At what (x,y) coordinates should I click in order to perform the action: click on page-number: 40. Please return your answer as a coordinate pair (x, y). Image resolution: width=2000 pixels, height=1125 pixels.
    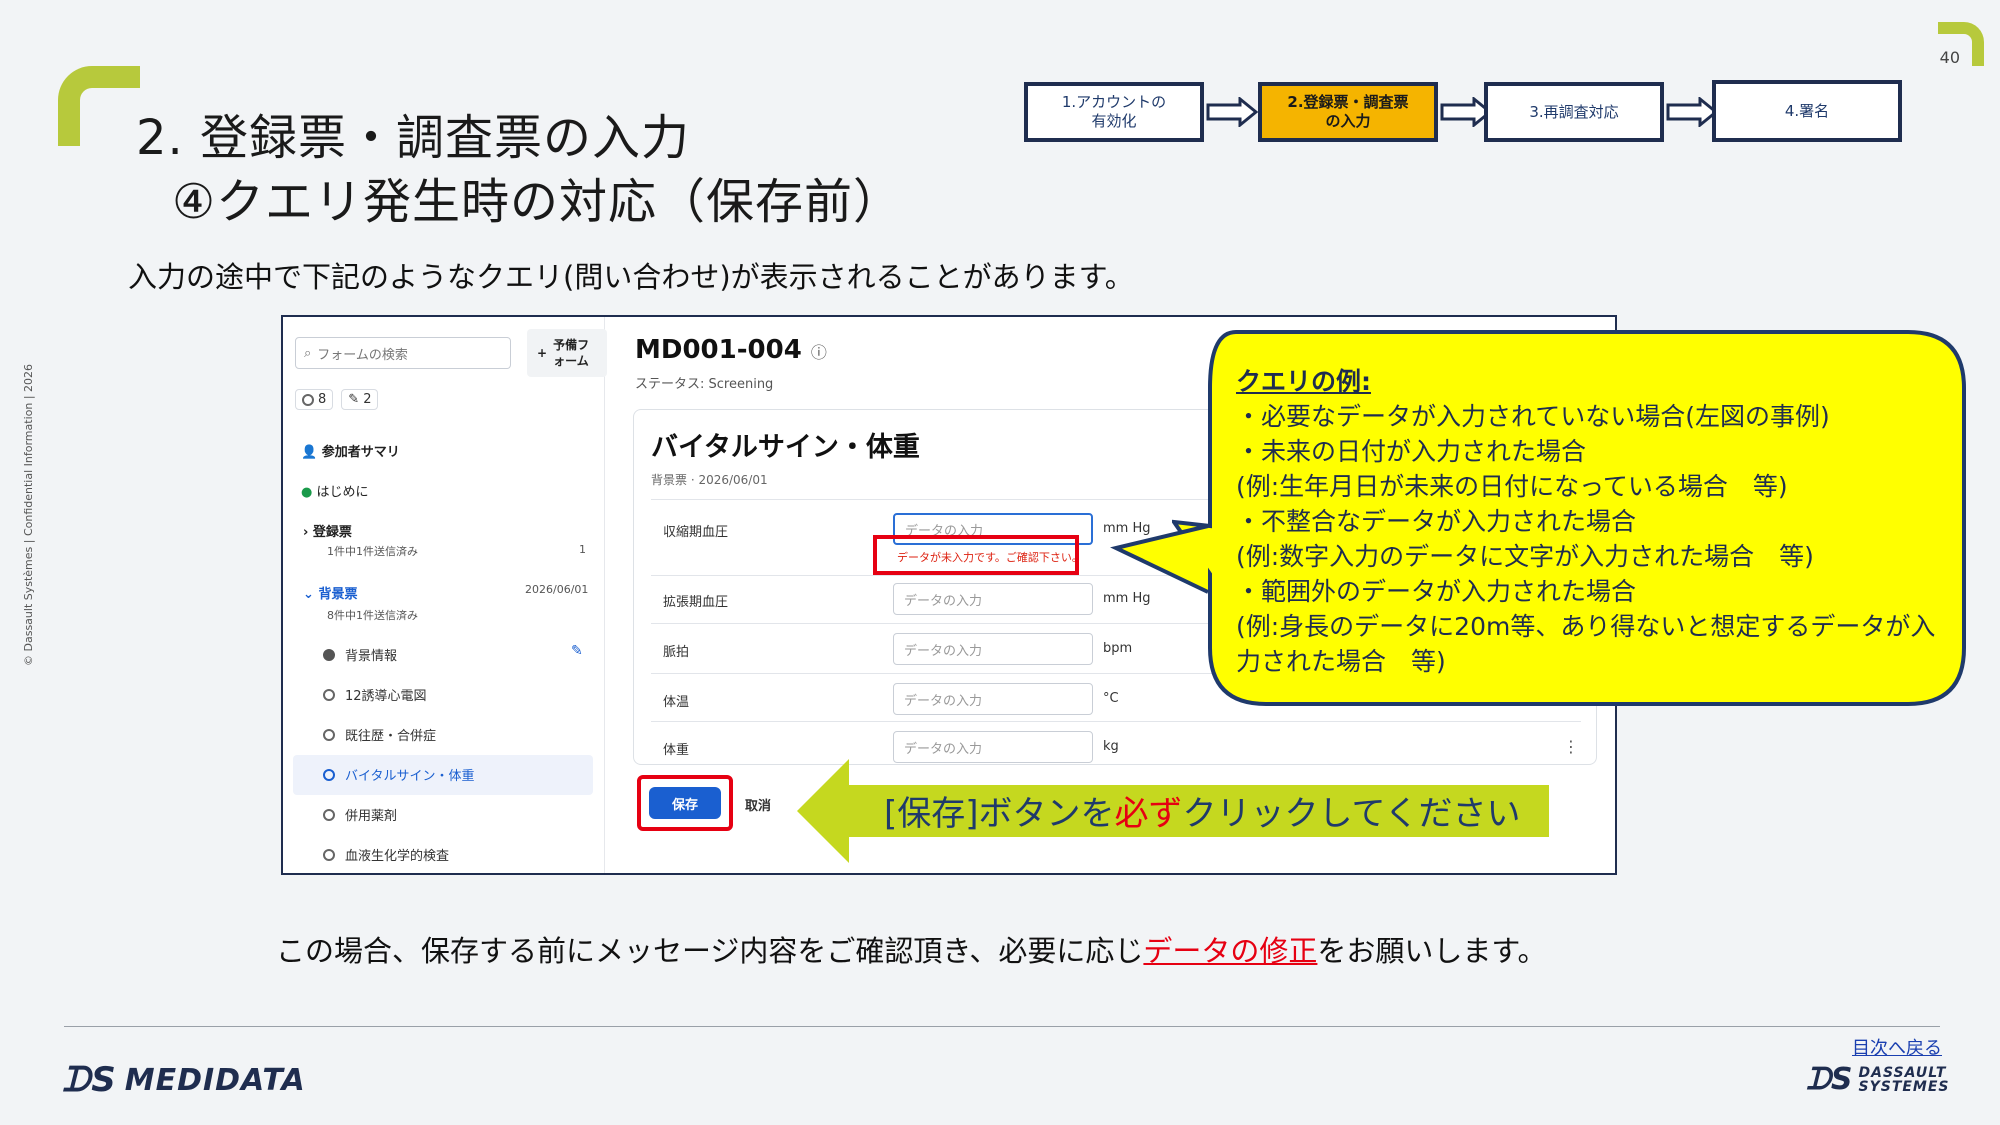
    Looking at the image, I should click on (1949, 57).